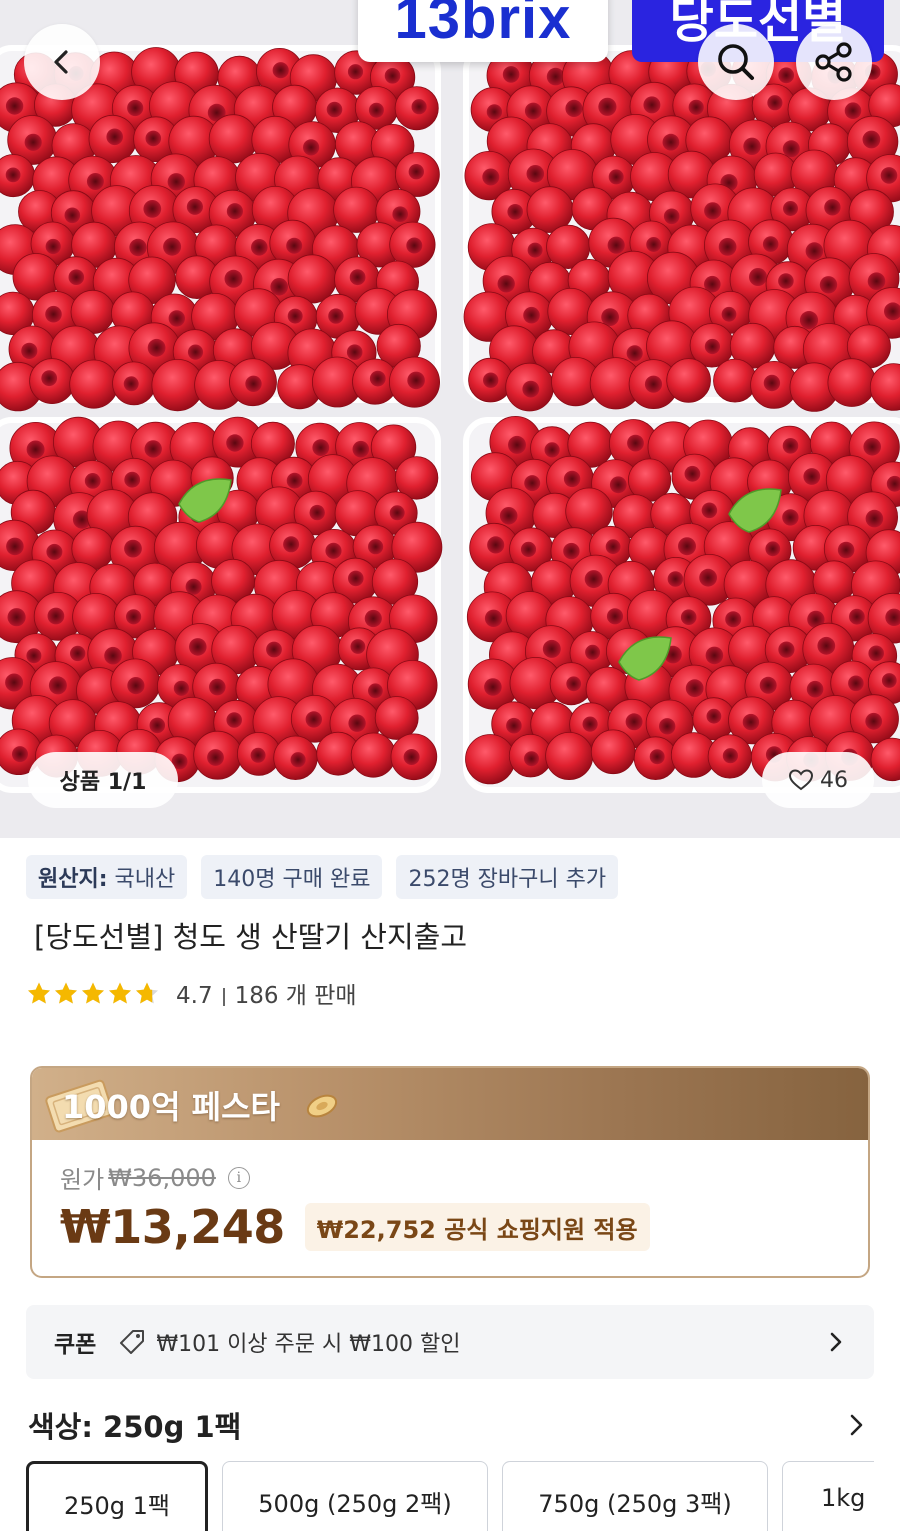 This screenshot has width=900, height=1531. Describe the element at coordinates (155, 1177) in the screenshot. I see `original-price-row: 원가 ₩36,000 i` at that location.